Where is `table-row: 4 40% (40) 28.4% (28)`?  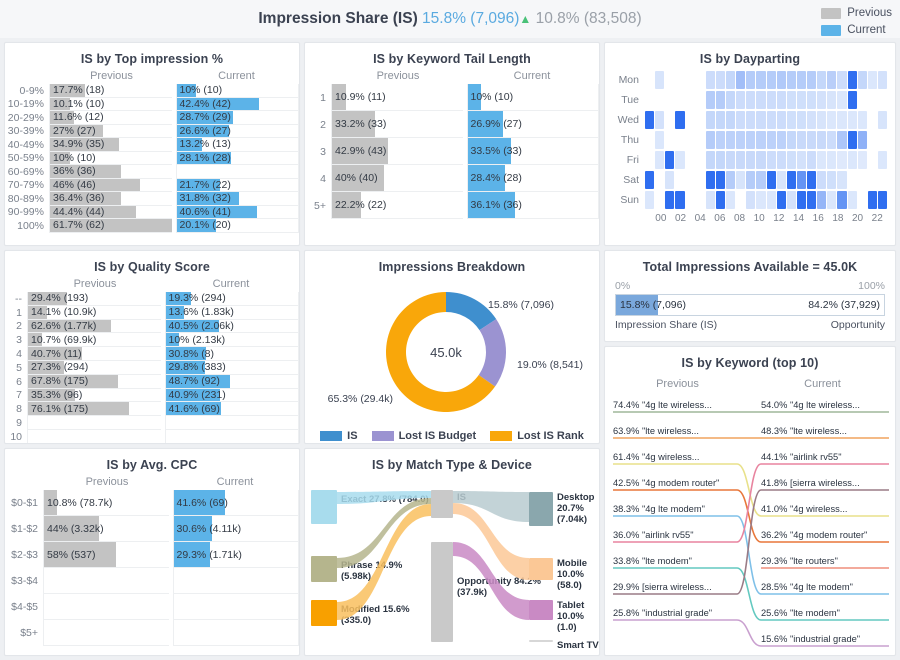
table-row: 4 40% (40) 28.4% (28) is located at coordinates (452, 178).